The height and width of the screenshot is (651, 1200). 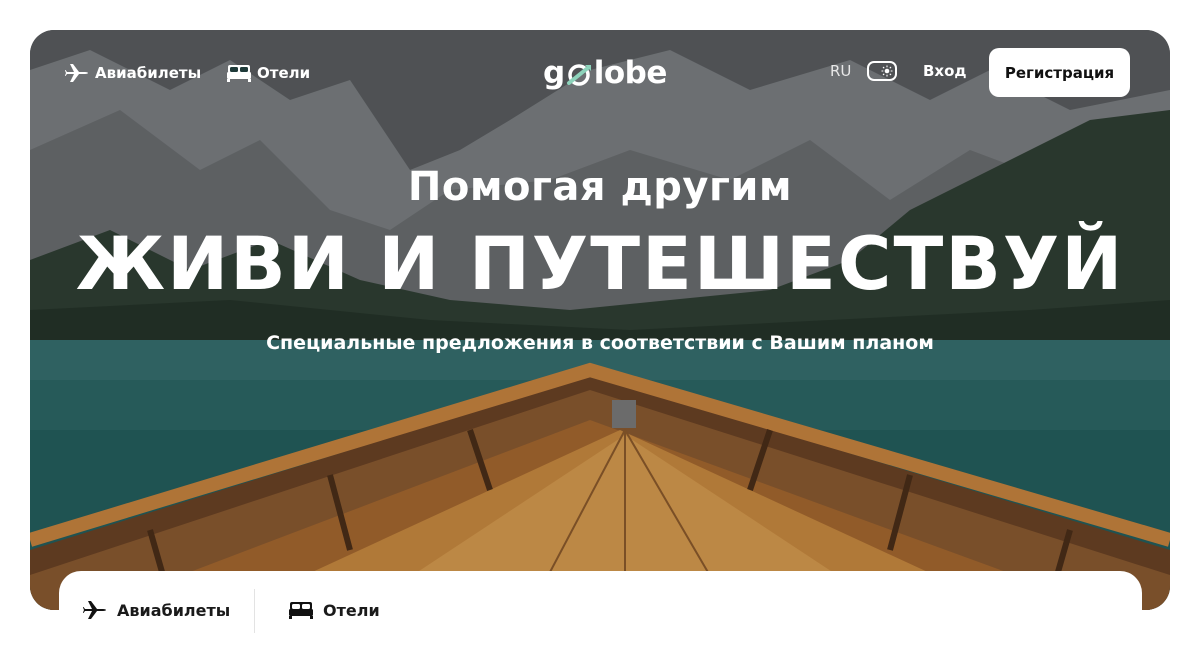 What do you see at coordinates (630, 73) in the screenshot?
I see `logo-text-end: lobe` at bounding box center [630, 73].